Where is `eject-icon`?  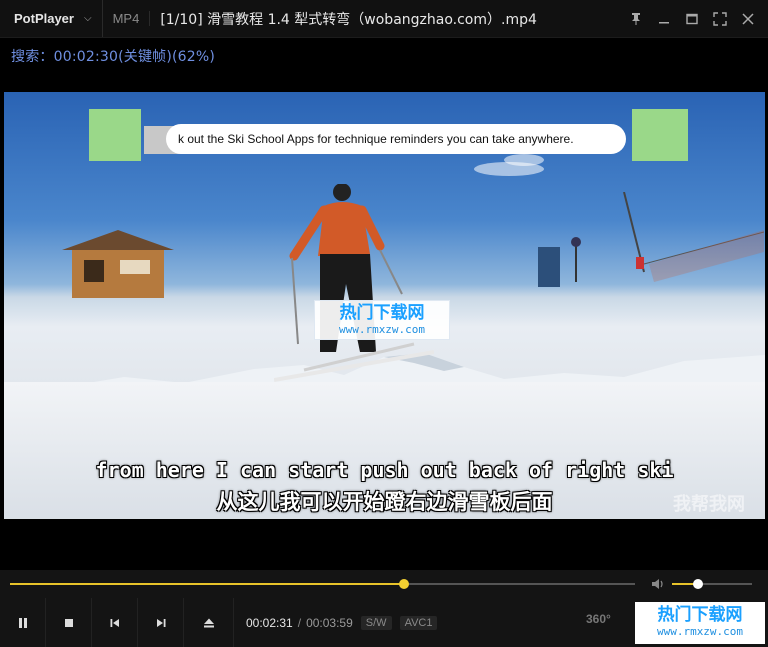 eject-icon is located at coordinates (208, 622).